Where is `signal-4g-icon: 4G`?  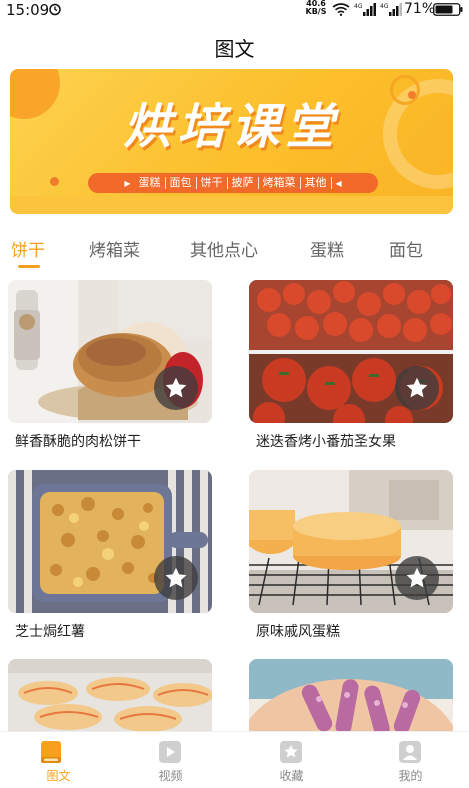
signal-4g-icon: 4G is located at coordinates (365, 9).